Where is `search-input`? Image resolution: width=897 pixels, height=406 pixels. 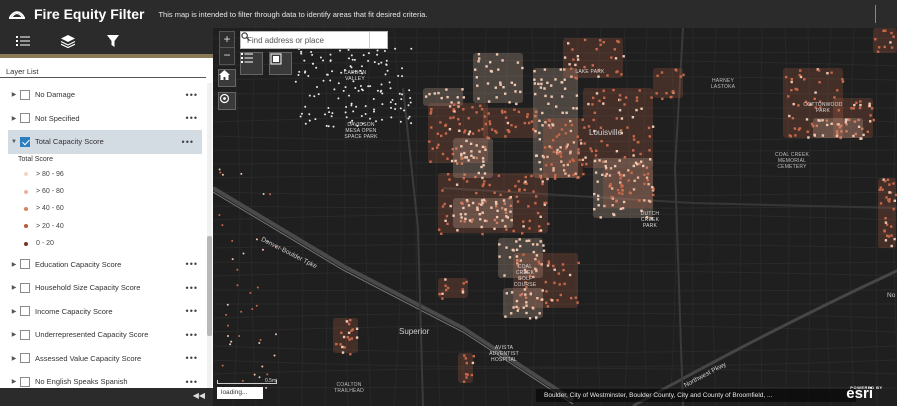 search-input is located at coordinates (305, 40).